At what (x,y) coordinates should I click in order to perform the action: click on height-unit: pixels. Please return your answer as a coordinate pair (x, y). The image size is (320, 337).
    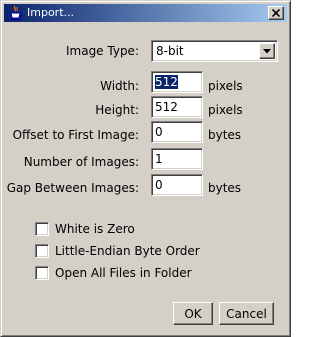
    Looking at the image, I should click on (225, 110).